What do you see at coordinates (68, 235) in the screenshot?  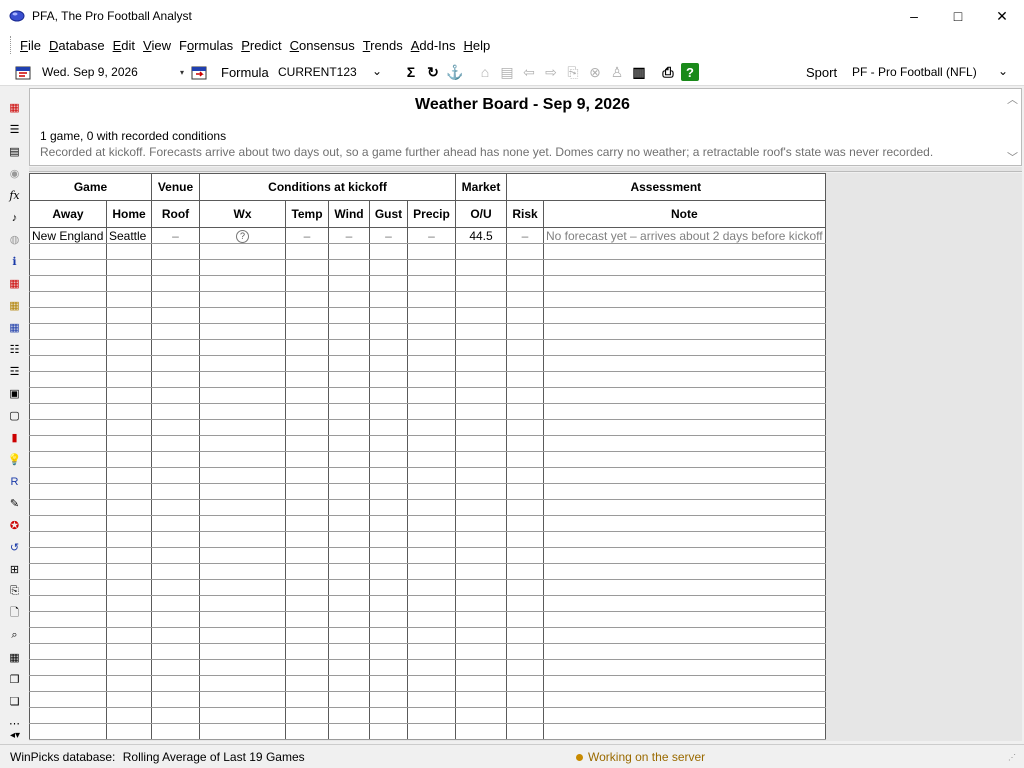 I see `cell-away: New England` at bounding box center [68, 235].